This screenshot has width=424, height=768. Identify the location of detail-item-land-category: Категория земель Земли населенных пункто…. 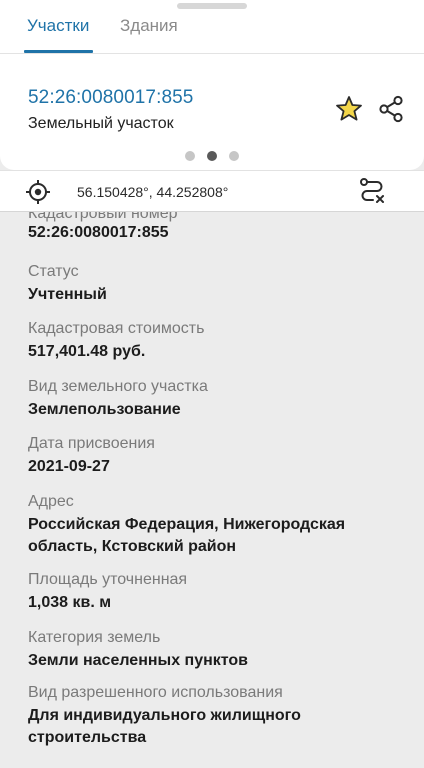
(218, 650).